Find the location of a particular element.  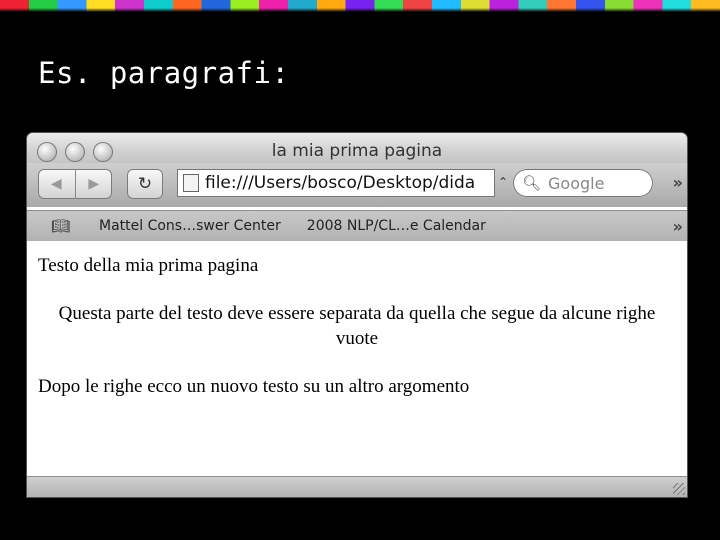

window-title: la mia prima pagina is located at coordinates (357, 151).